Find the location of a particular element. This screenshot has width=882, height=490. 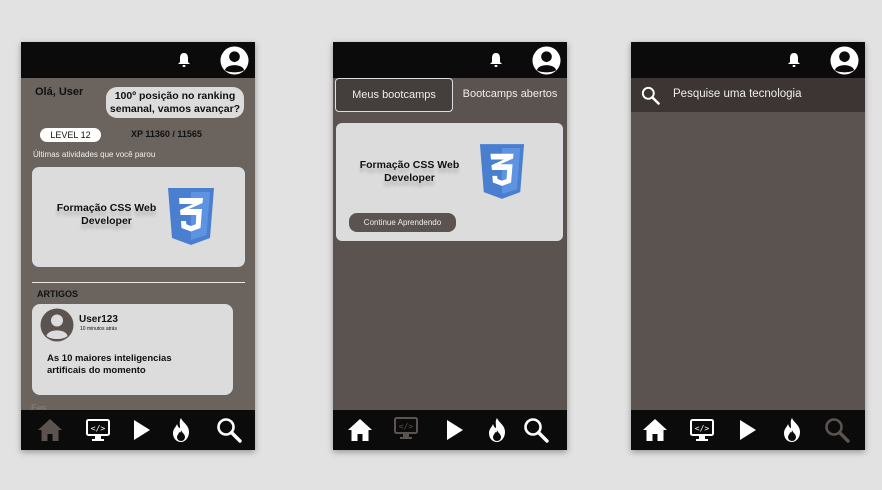

article-time: 10 minutos atrás is located at coordinates (98, 329).